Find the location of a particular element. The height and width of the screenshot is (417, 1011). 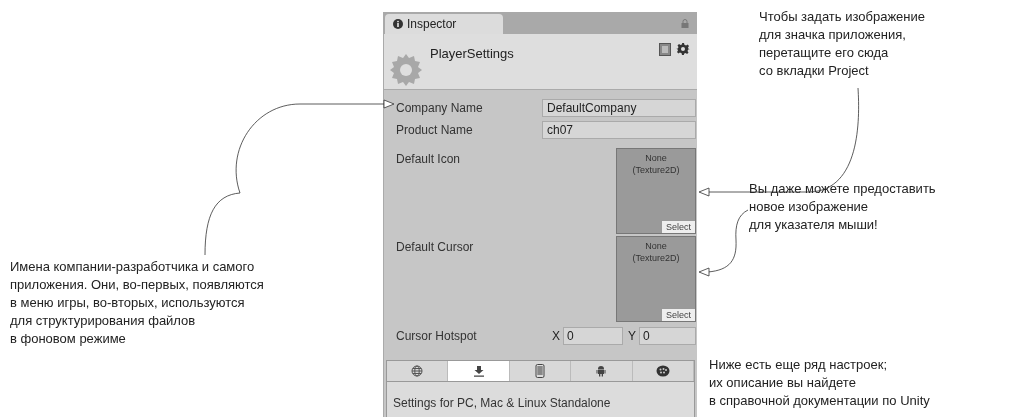

field-label: Company Name is located at coordinates (439, 108).